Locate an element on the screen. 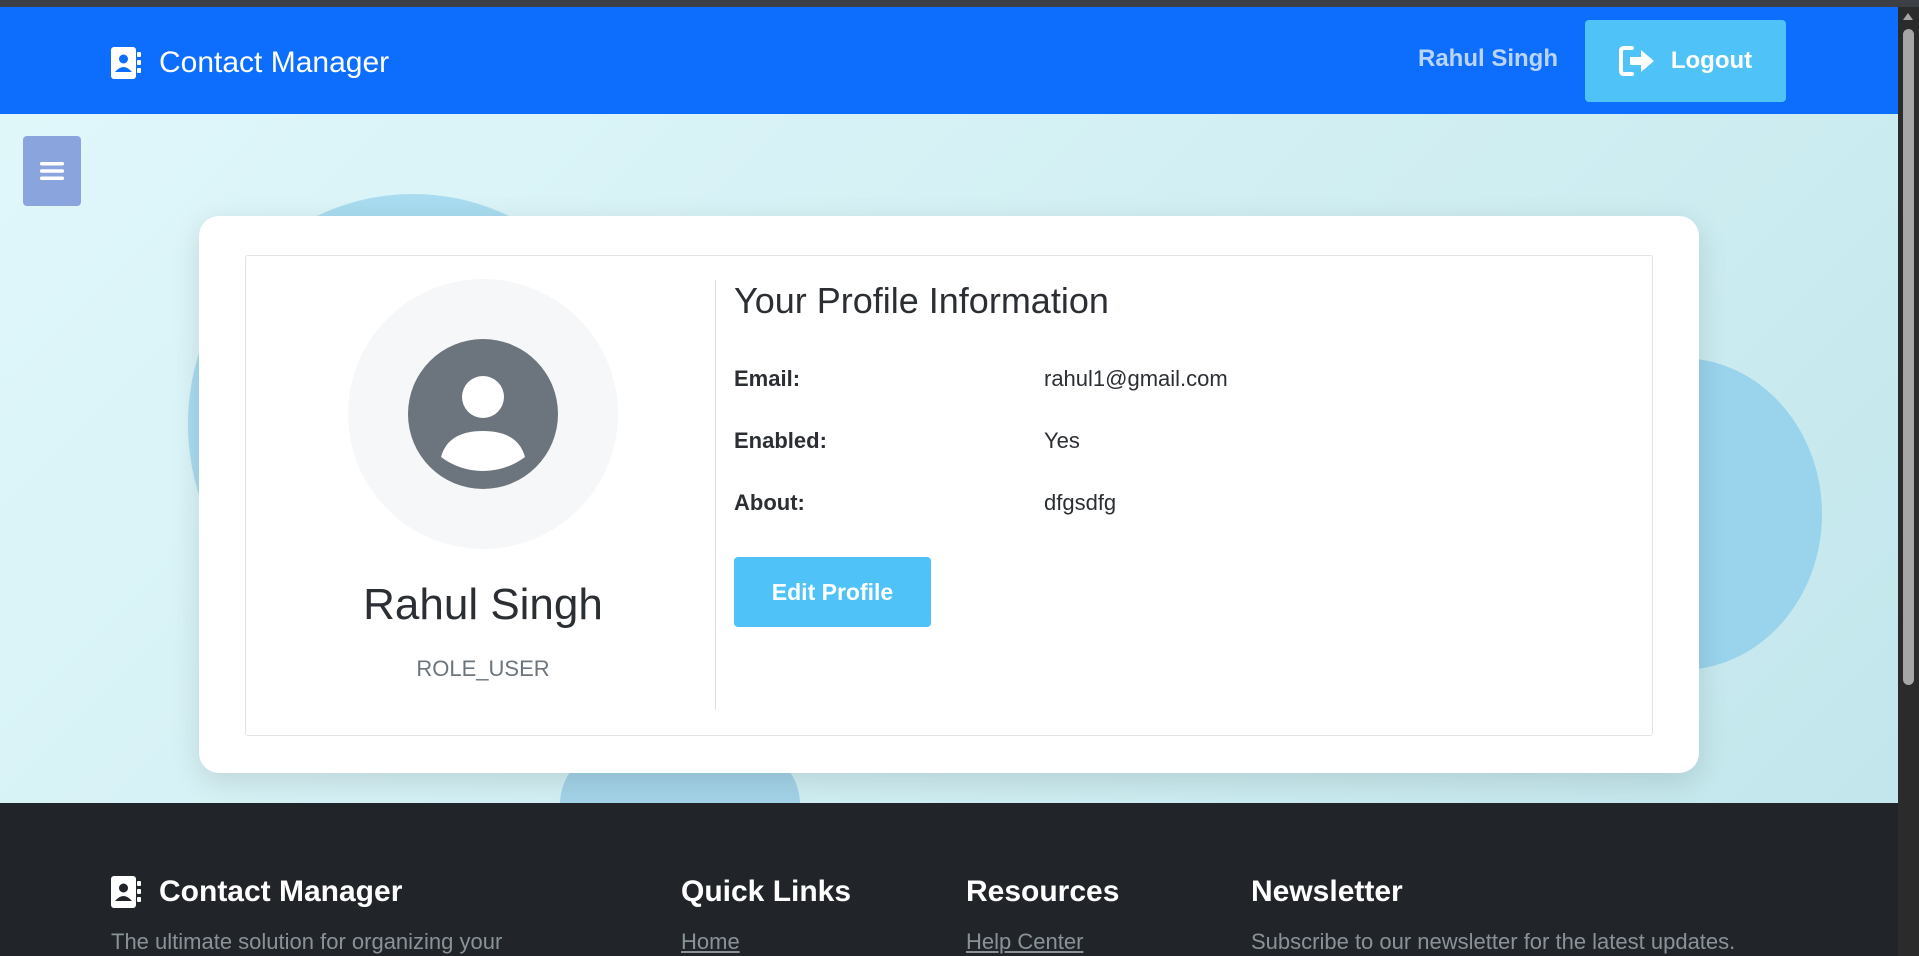 The height and width of the screenshot is (956, 1919). field-value: rahul1@gmail.com is located at coordinates (1136, 378).